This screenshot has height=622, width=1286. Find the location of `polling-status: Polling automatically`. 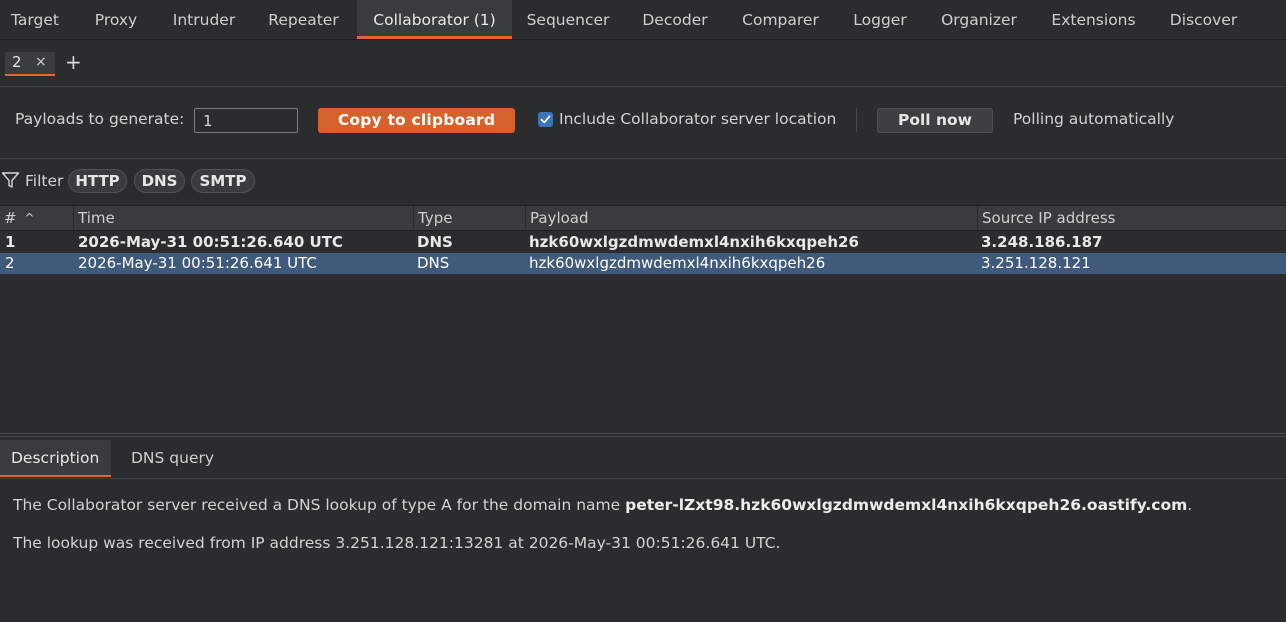

polling-status: Polling automatically is located at coordinates (1094, 119).